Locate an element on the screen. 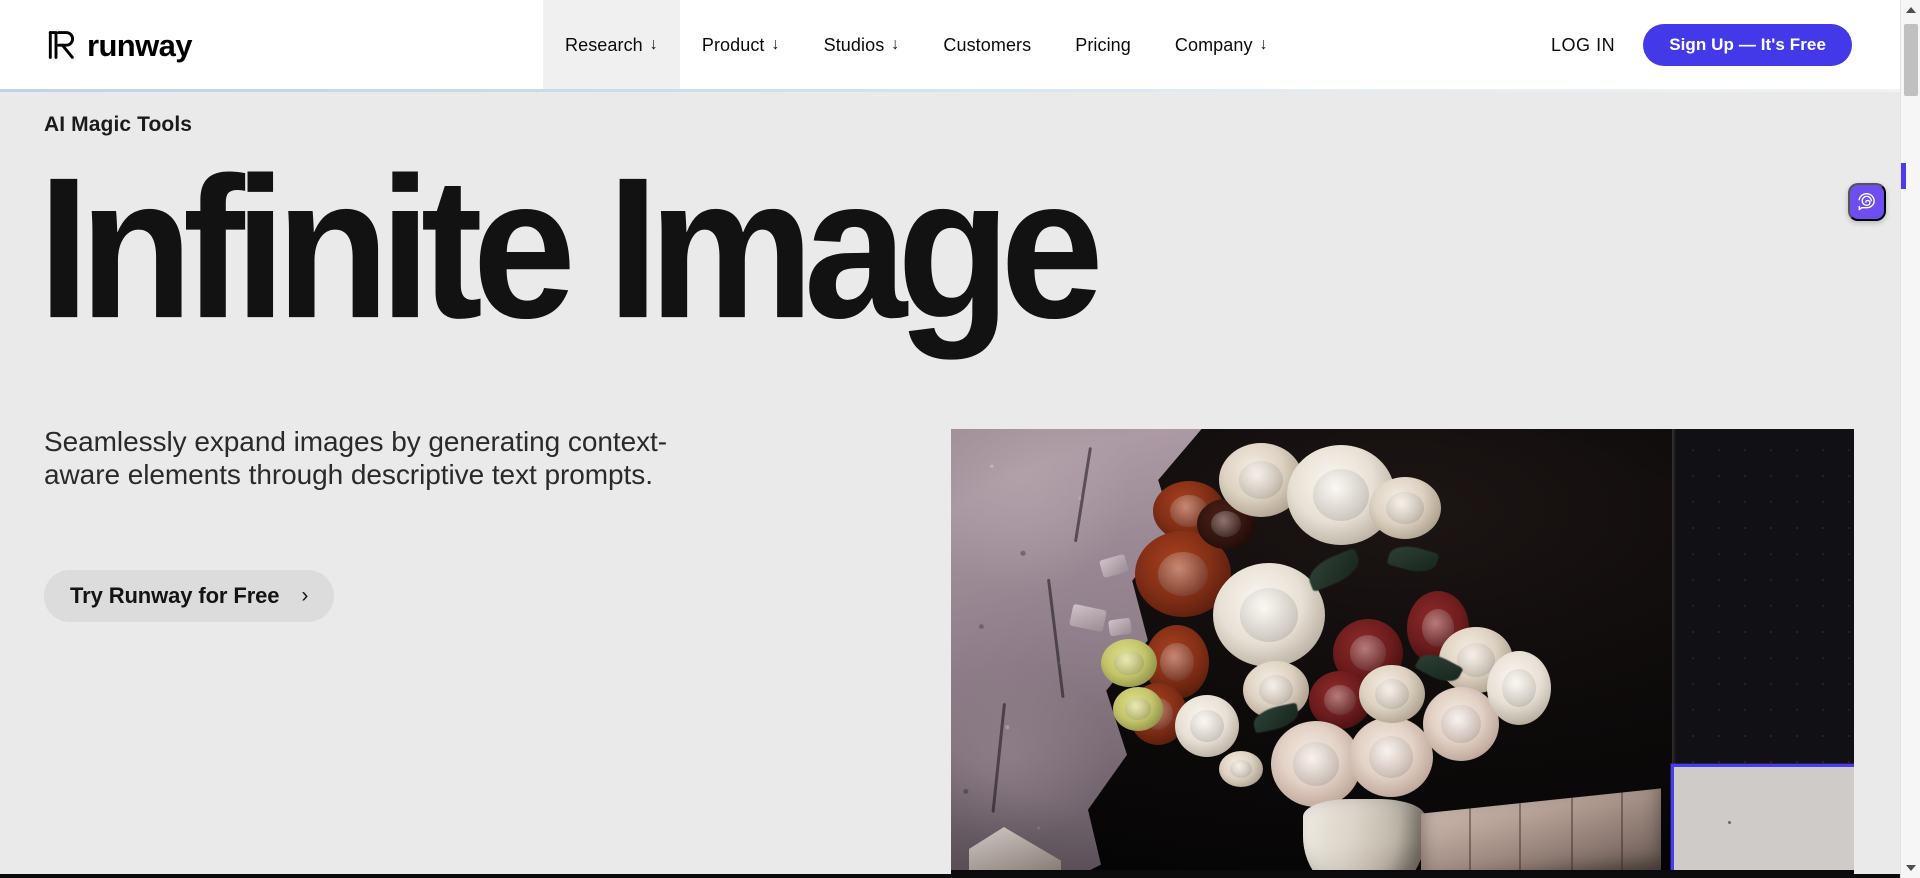  scroll-down-arrow-icon is located at coordinates (1911, 868).